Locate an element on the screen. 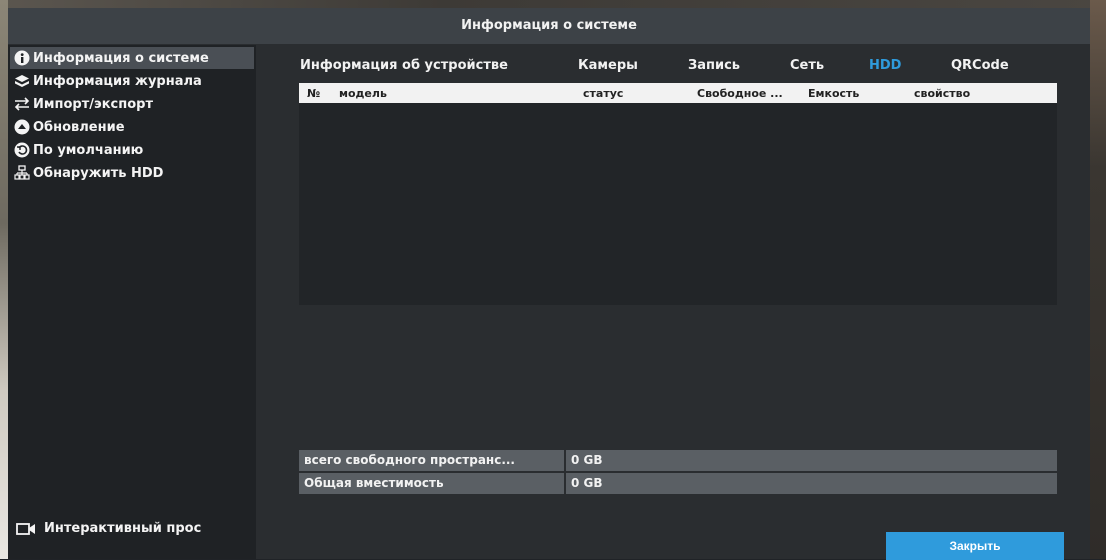 The width and height of the screenshot is (1106, 560). dialog-title: Информация о системе is located at coordinates (549, 25).